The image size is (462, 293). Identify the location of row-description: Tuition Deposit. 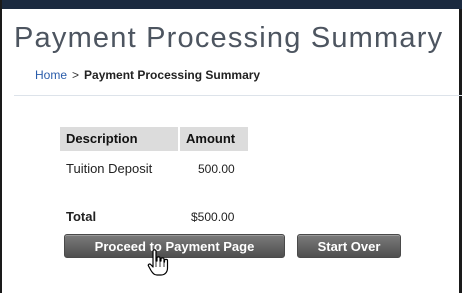
(109, 168).